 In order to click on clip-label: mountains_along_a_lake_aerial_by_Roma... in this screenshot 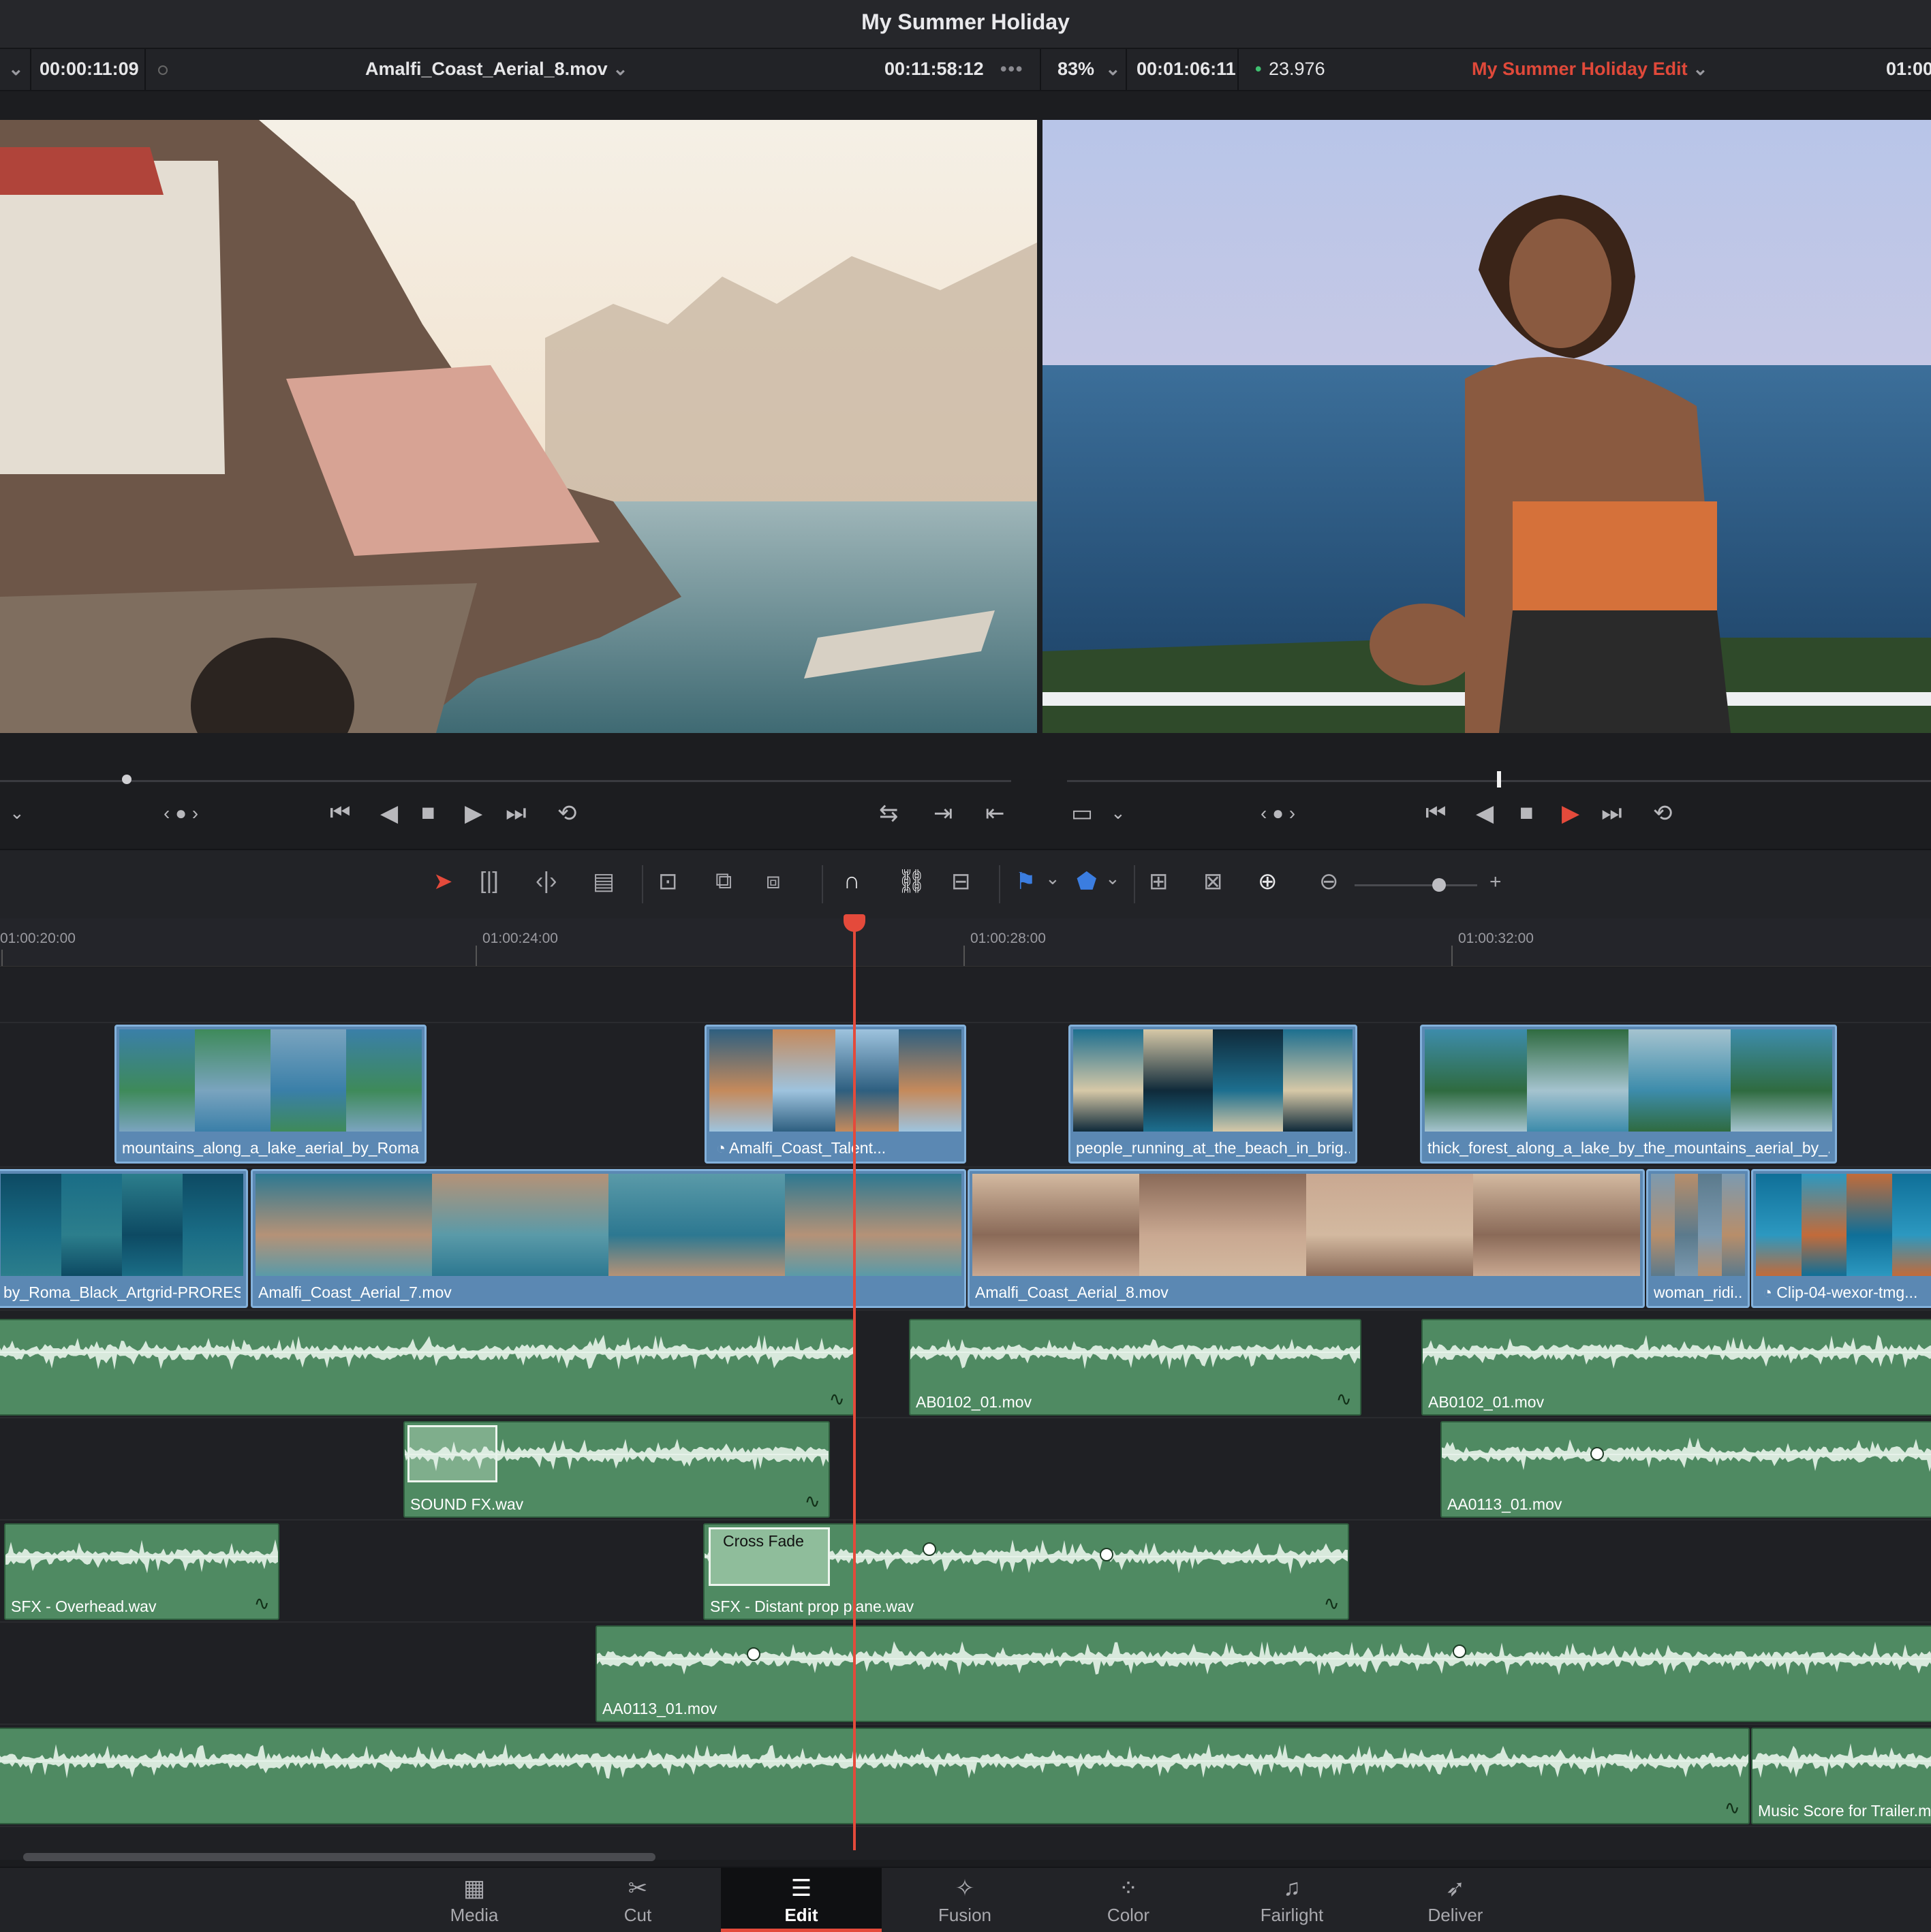, I will do `click(270, 1148)`.